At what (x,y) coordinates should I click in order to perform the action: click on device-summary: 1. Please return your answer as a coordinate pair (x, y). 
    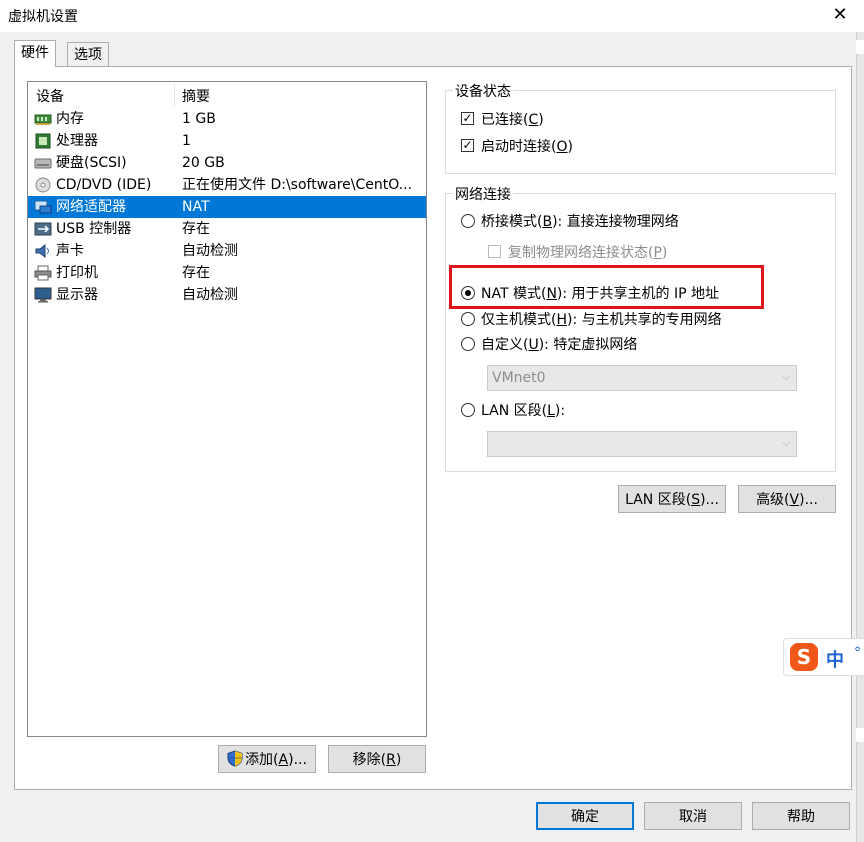
    Looking at the image, I should click on (186, 141).